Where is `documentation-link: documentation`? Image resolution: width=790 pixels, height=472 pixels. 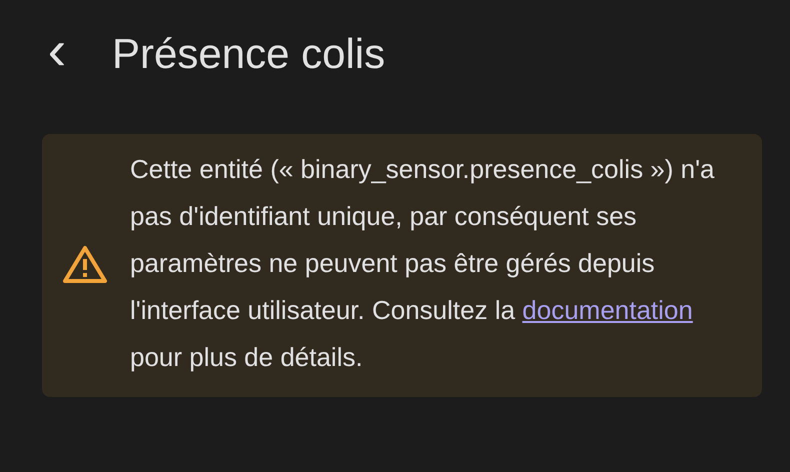 documentation-link: documentation is located at coordinates (607, 310).